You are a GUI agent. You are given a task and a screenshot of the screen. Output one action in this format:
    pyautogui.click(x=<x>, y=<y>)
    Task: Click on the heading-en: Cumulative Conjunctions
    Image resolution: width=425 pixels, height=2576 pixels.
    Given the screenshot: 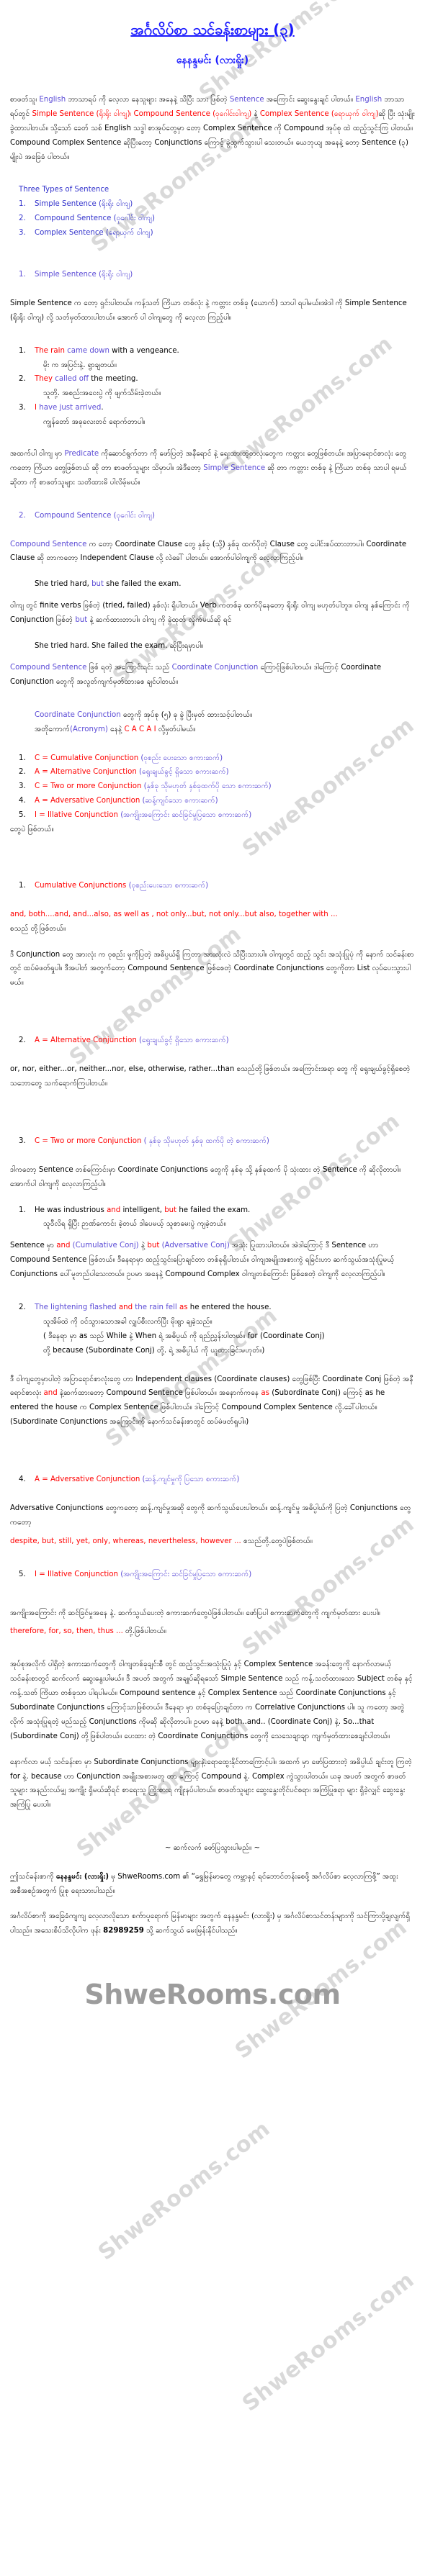 What is the action you would take?
    pyautogui.click(x=81, y=885)
    